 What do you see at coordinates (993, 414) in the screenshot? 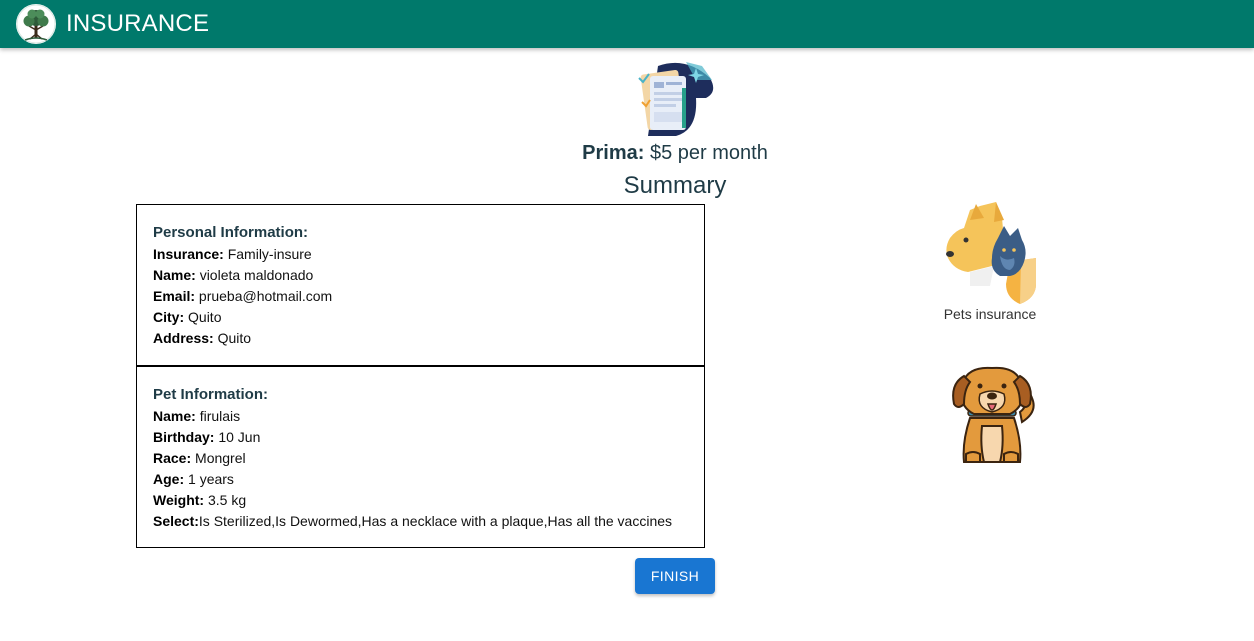
I see `sitting-dog-icon` at bounding box center [993, 414].